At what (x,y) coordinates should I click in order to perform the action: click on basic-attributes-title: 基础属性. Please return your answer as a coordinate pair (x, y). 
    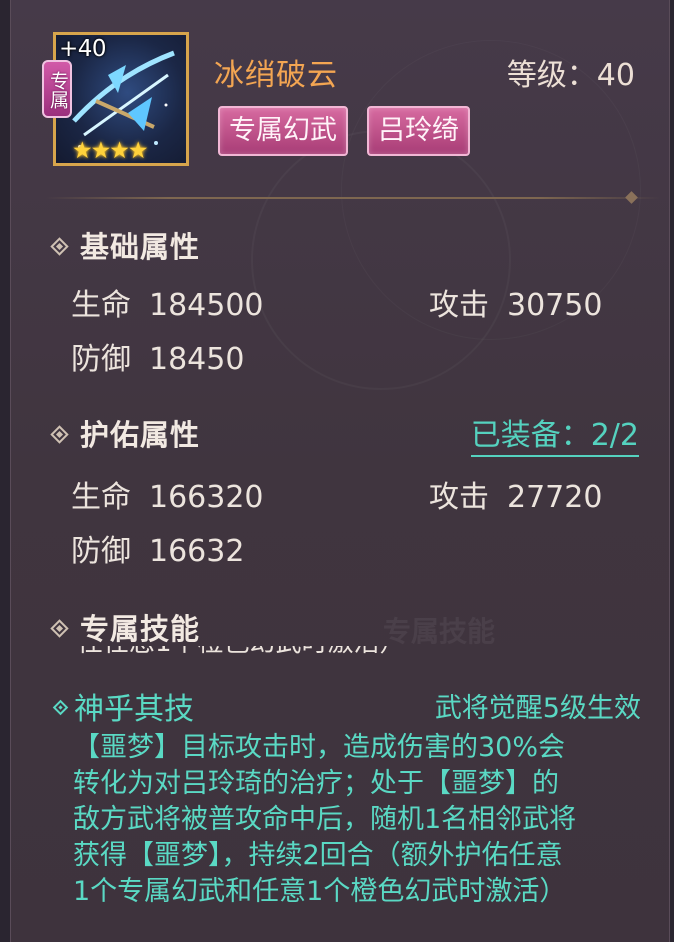
    Looking at the image, I should click on (125, 245).